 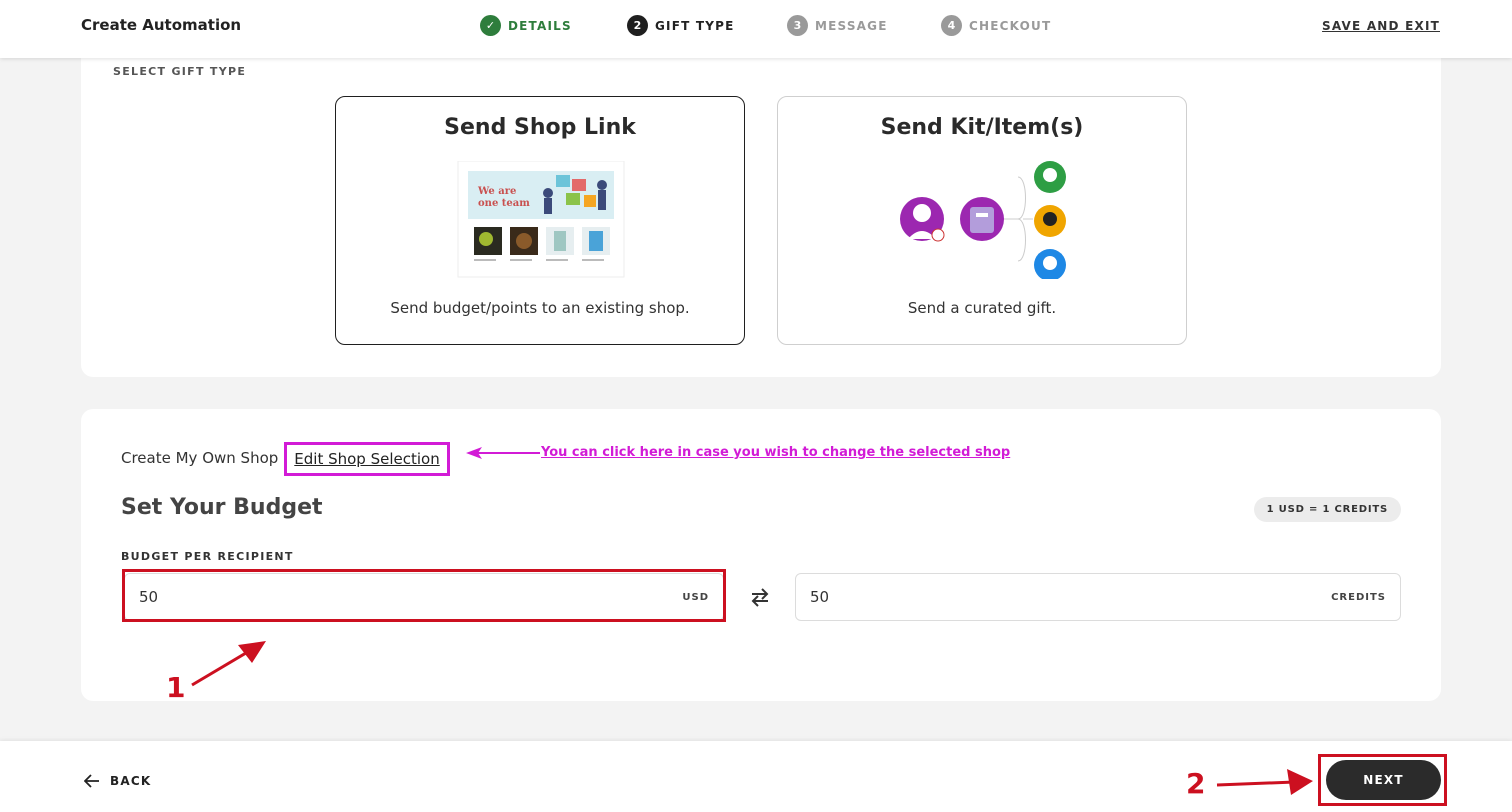 I want to click on step-gift-type: 2 GIFT TYPE, so click(x=681, y=25).